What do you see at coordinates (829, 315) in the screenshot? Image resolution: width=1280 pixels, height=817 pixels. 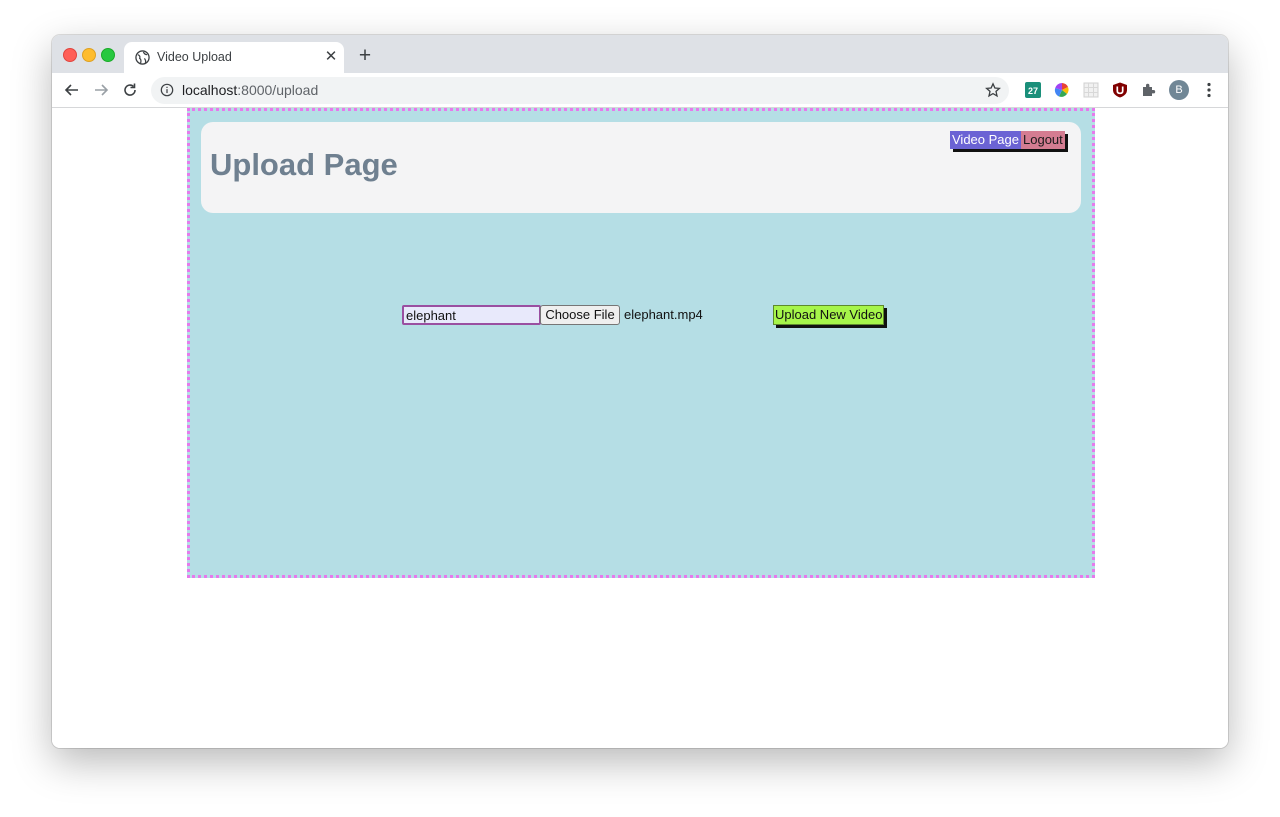 I see `upload-new-video-button: Upload New Video` at bounding box center [829, 315].